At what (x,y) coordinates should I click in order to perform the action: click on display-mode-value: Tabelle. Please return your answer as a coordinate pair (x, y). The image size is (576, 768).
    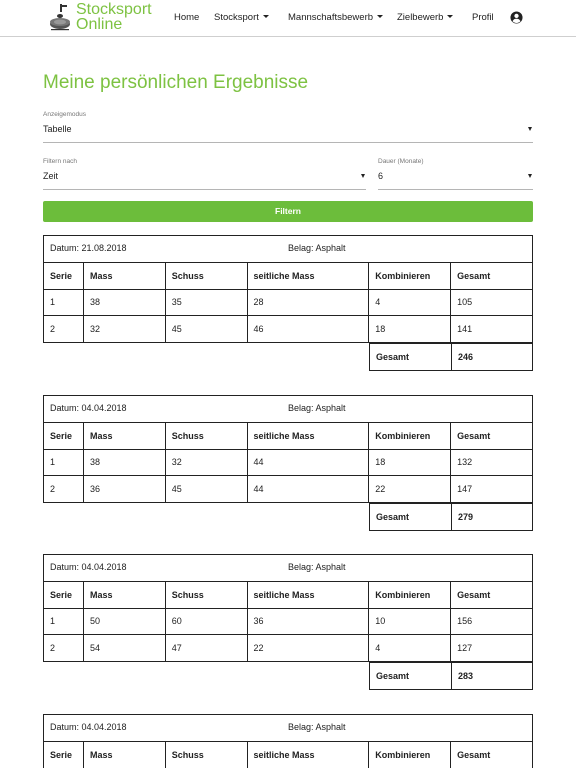
    Looking at the image, I should click on (57, 129).